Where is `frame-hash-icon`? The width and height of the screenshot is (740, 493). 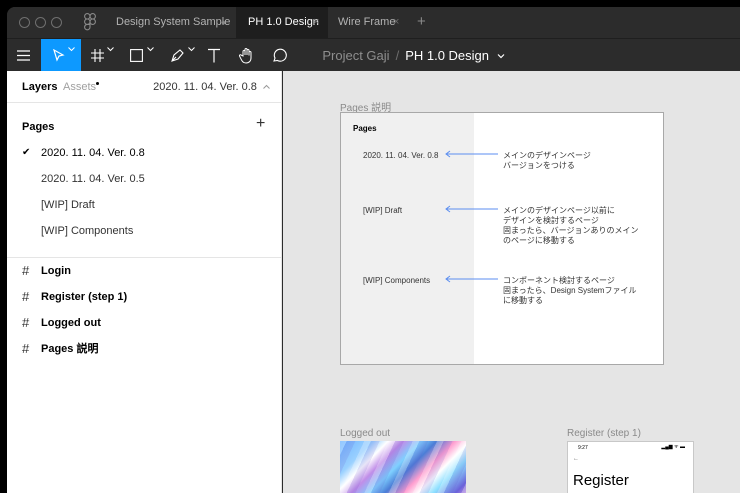 frame-hash-icon is located at coordinates (97, 55).